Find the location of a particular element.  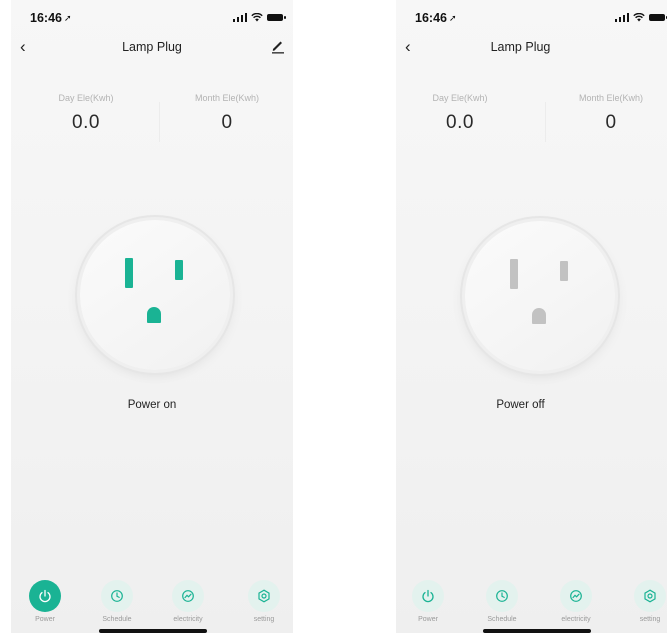

edit-pencil-icon is located at coordinates (278, 46).